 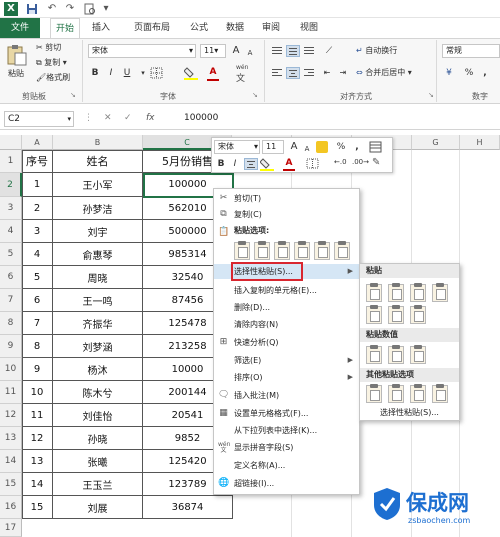 I want to click on paste-values-number-format-icon, so click(x=396, y=354).